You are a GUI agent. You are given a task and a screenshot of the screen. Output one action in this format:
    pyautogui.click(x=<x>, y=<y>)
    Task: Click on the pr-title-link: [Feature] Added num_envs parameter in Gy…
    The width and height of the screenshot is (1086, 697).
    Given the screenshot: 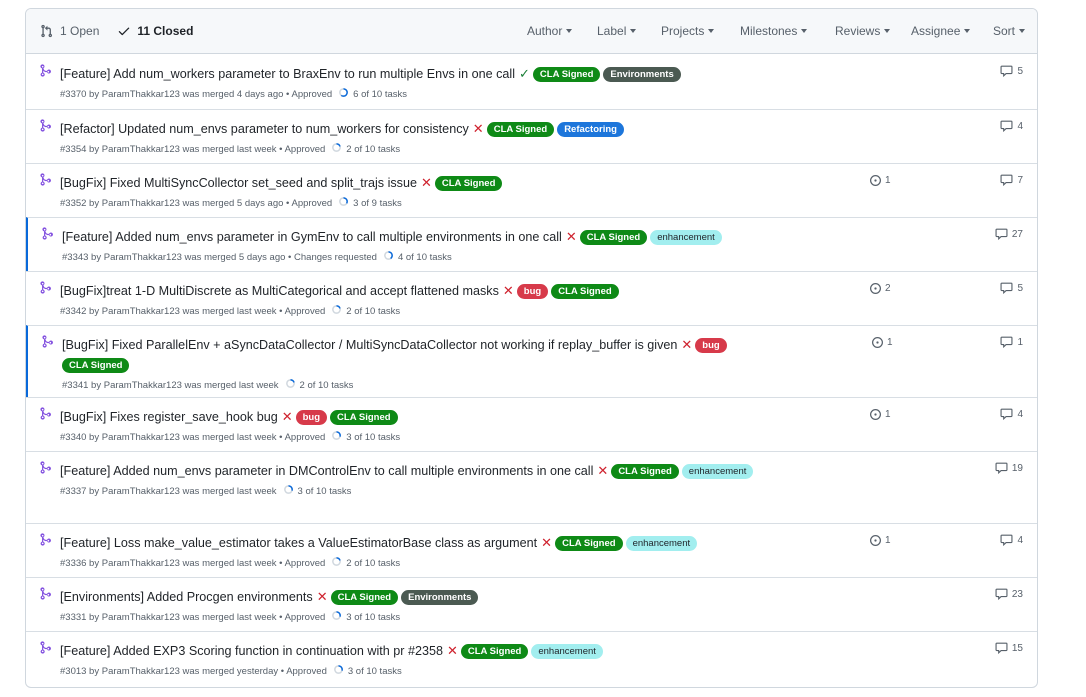 What is the action you would take?
    pyautogui.click(x=312, y=237)
    